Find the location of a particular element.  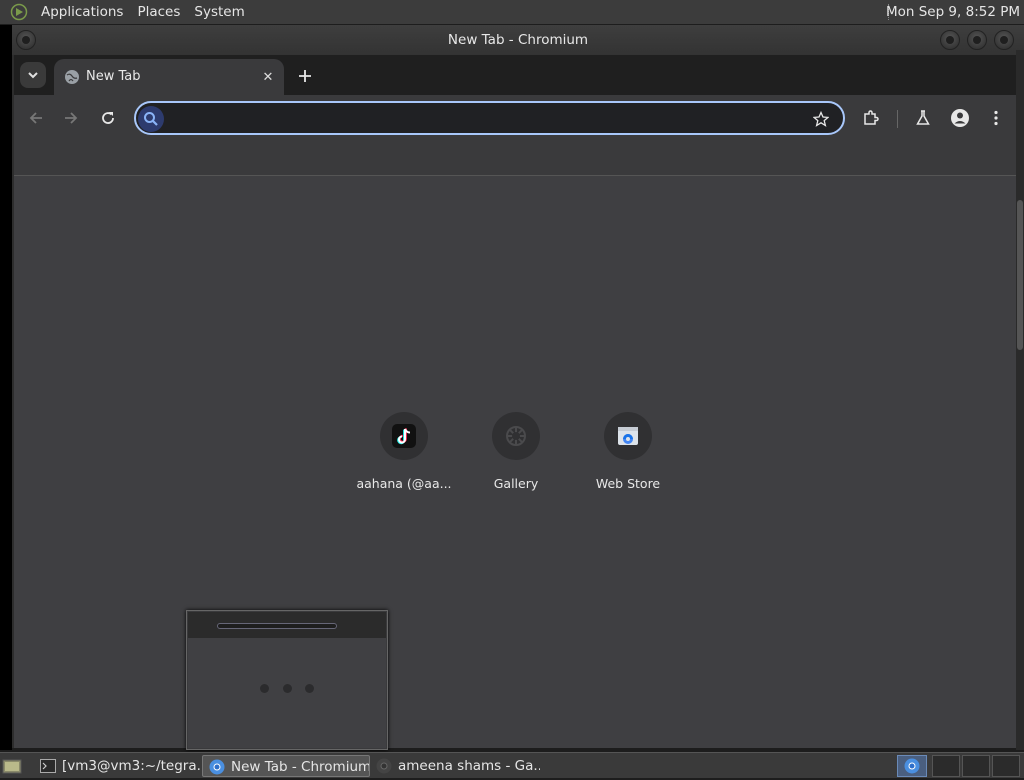

shortcut-tile: Gallery is located at coordinates (516, 457).